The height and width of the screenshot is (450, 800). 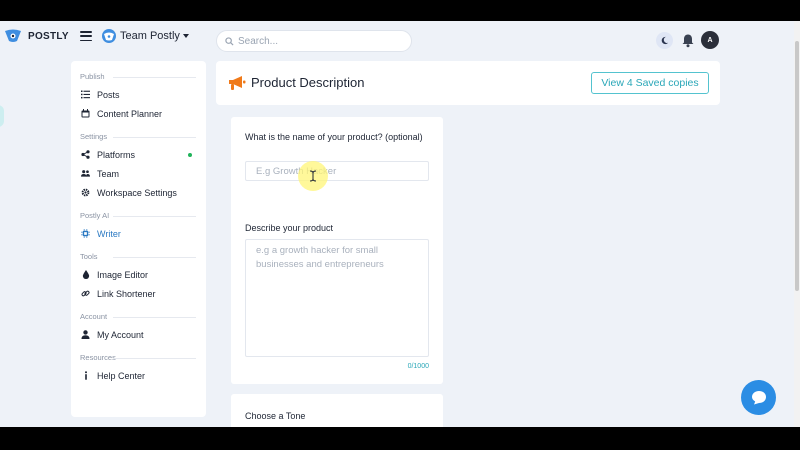 I want to click on status-dot, so click(x=190, y=155).